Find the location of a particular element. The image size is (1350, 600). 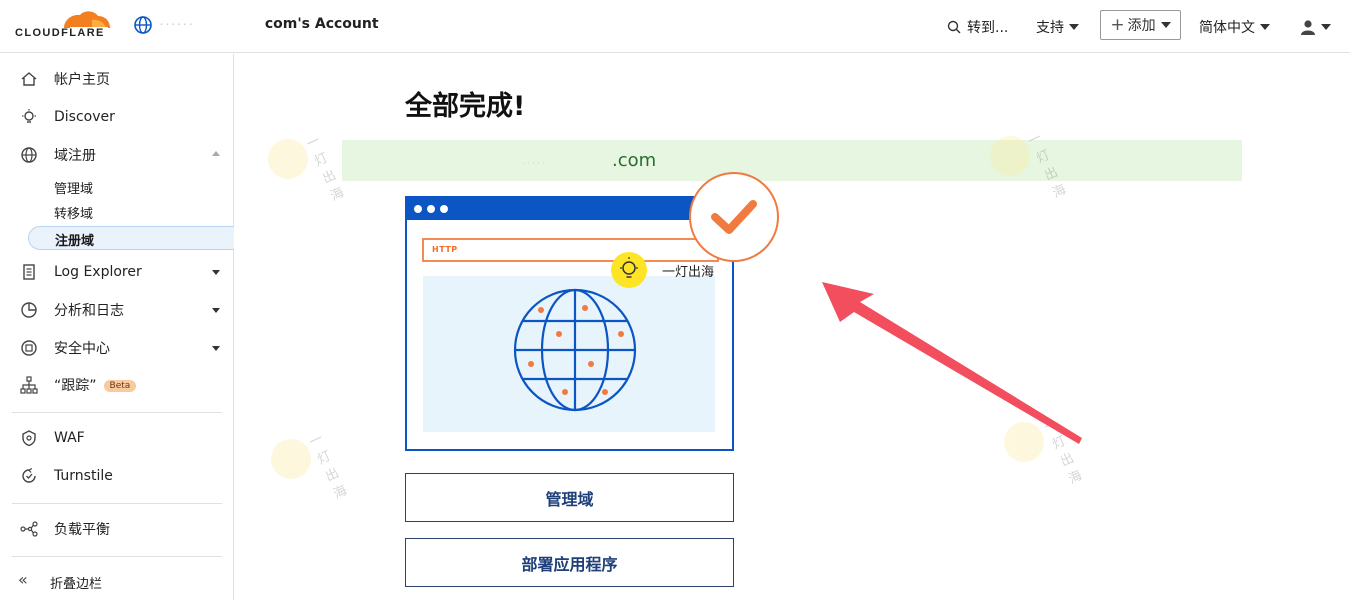

add-button: + 添加 is located at coordinates (1140, 25).